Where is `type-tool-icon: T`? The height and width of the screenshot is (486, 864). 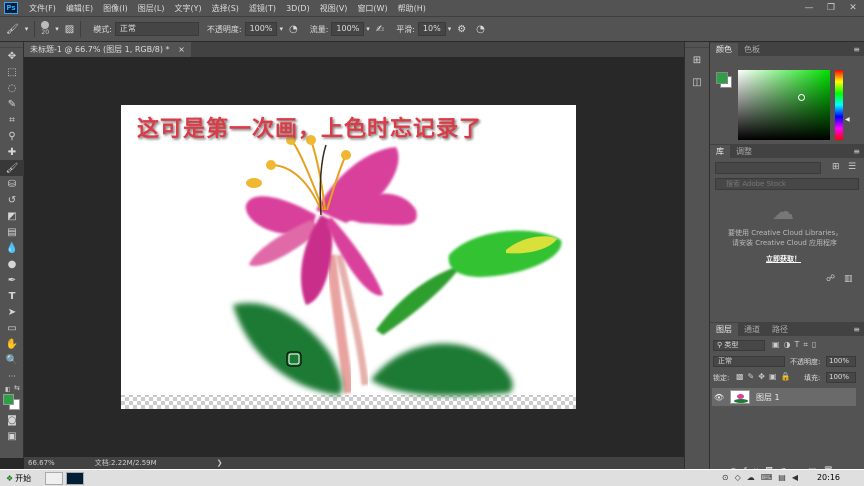 type-tool-icon: T is located at coordinates (12, 296).